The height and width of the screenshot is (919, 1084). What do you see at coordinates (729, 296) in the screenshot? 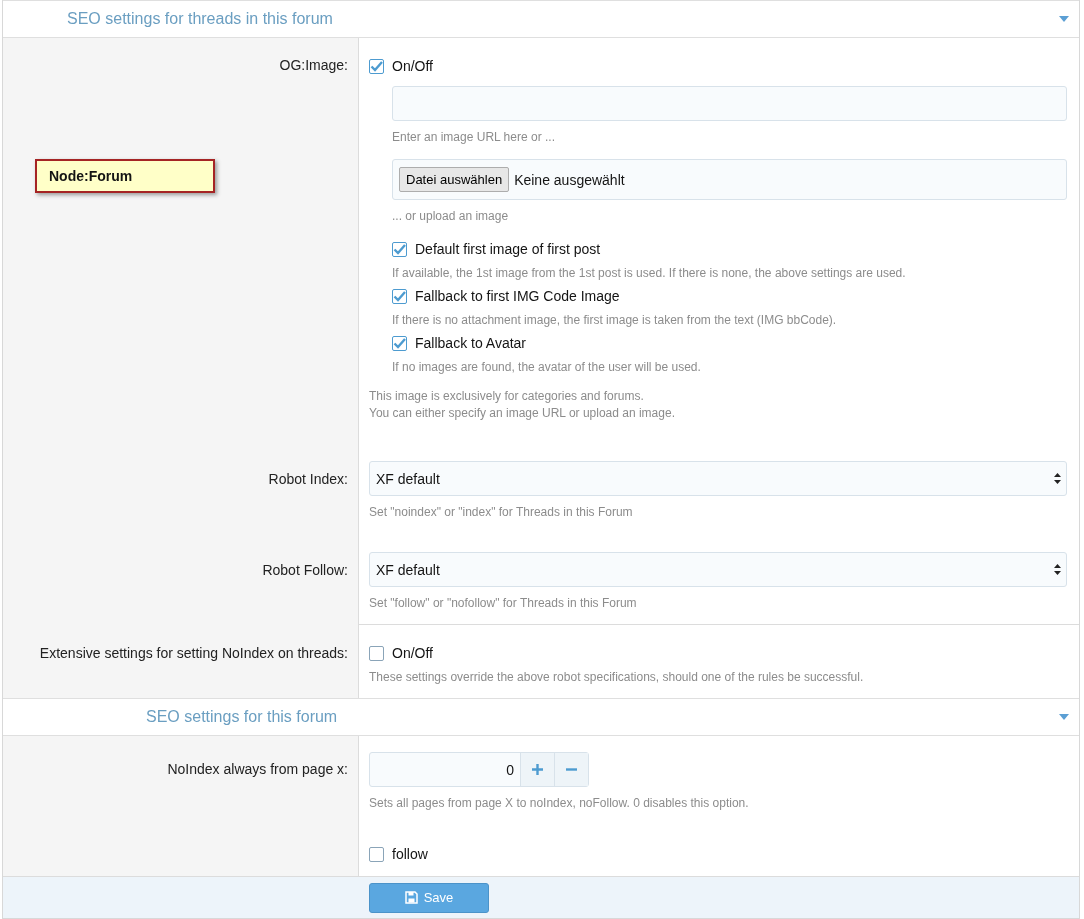
I see `checkbox: Fallback to first IMG Code Image` at bounding box center [729, 296].